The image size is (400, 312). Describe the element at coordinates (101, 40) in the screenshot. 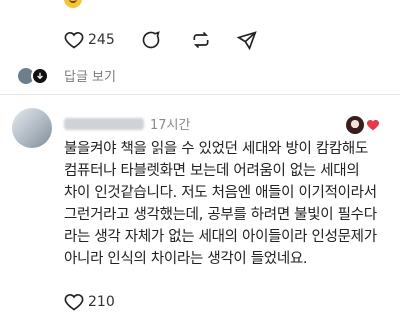

I see `like-count: 245` at that location.